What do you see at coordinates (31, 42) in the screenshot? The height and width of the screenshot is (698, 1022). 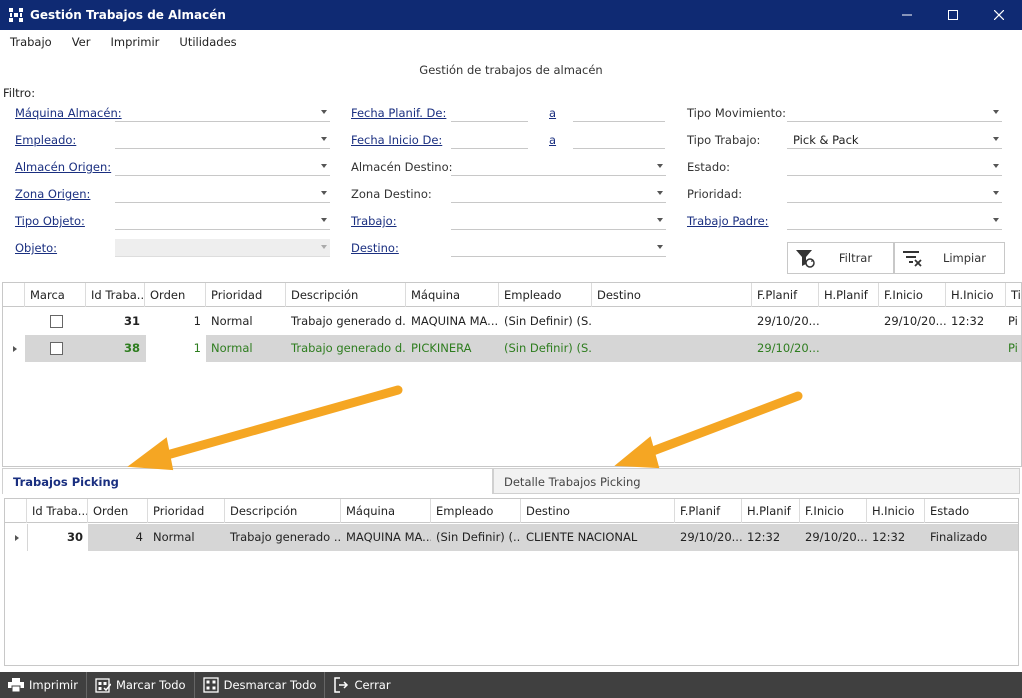 I see `menu-trabajo: Trabajo` at bounding box center [31, 42].